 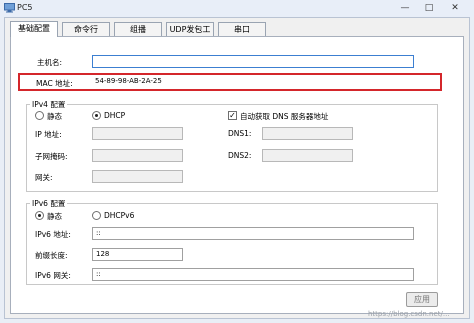 What do you see at coordinates (307, 133) in the screenshot?
I see `dns1-input` at bounding box center [307, 133].